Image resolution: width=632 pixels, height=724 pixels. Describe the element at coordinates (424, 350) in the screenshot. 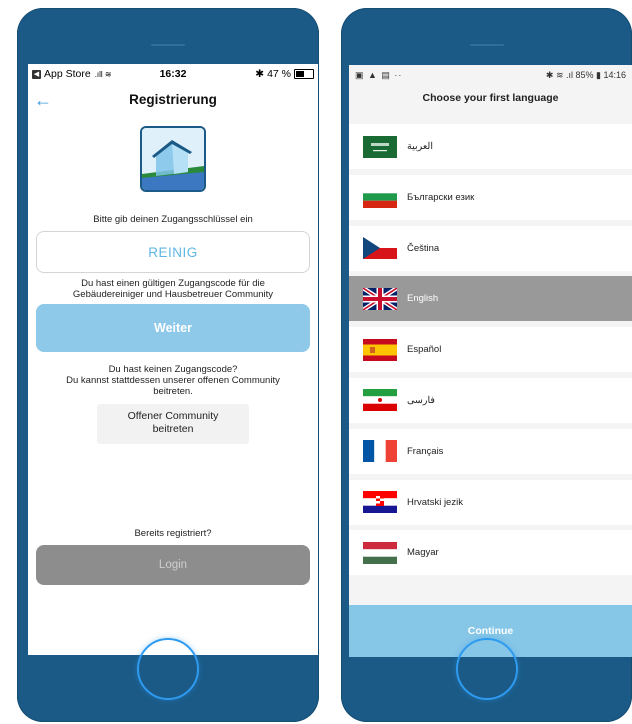

I see `language-label: Español` at that location.